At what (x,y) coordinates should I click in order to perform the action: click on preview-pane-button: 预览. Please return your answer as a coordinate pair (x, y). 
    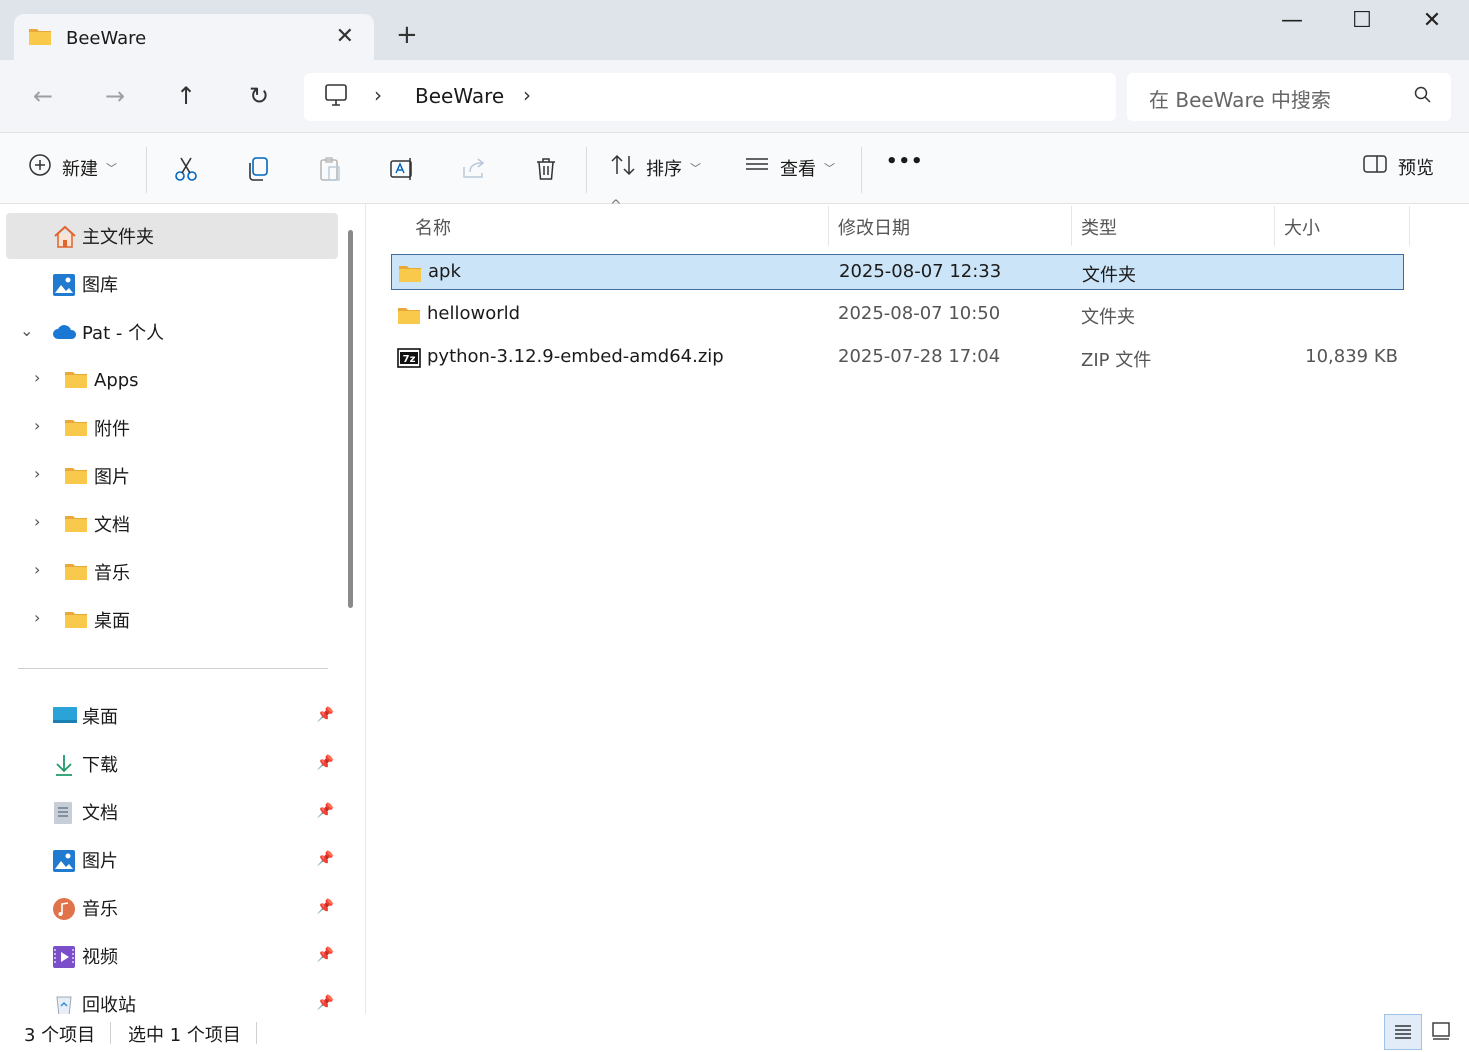
    Looking at the image, I should click on (1398, 166).